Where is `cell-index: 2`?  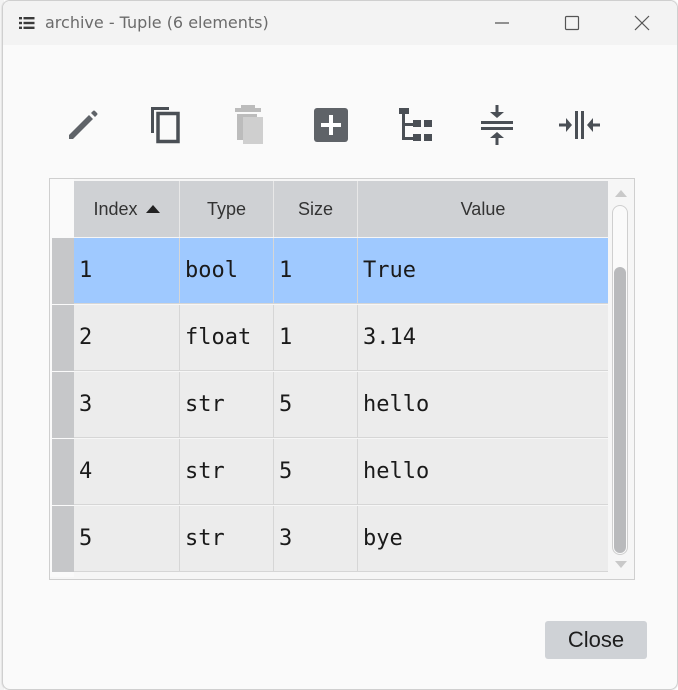
cell-index: 2 is located at coordinates (127, 338).